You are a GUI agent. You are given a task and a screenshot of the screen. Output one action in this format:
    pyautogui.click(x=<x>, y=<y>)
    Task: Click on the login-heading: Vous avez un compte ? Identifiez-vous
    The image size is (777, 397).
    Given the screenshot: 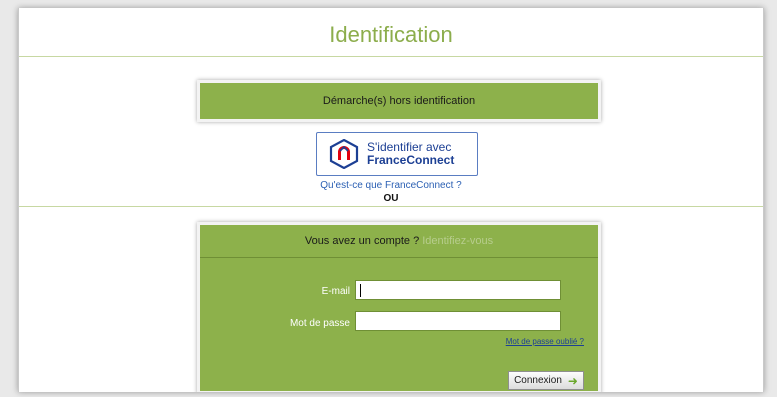 What is the action you would take?
    pyautogui.click(x=399, y=241)
    